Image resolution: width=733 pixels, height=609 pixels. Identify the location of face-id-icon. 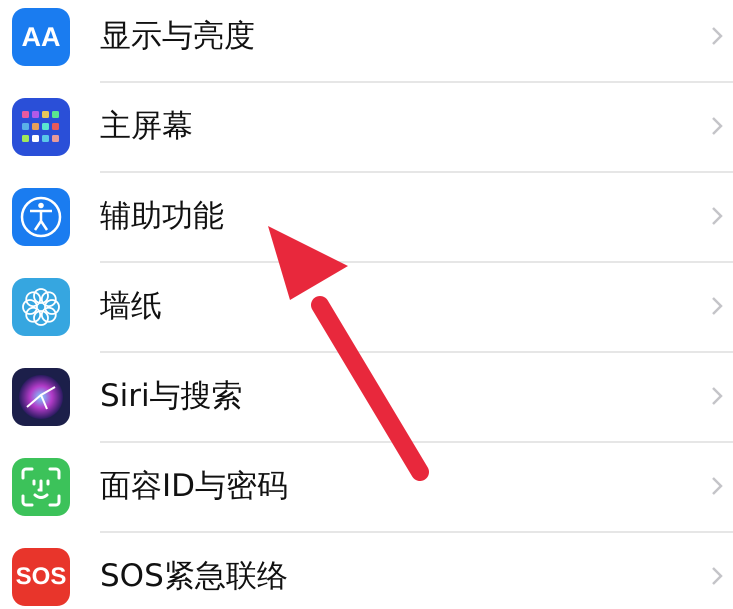
(41, 487).